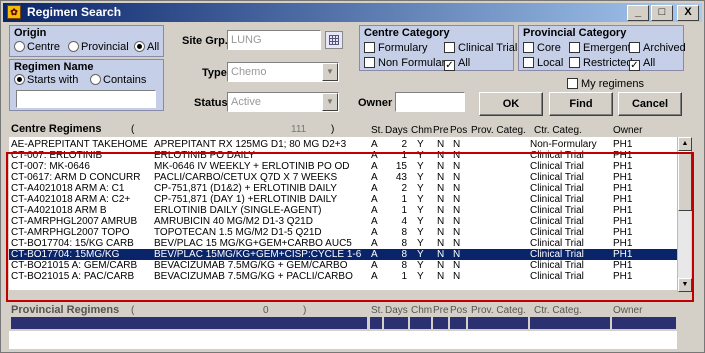 This screenshot has width=705, height=353. I want to click on prov-emergent-label: Emergent, so click(607, 48).